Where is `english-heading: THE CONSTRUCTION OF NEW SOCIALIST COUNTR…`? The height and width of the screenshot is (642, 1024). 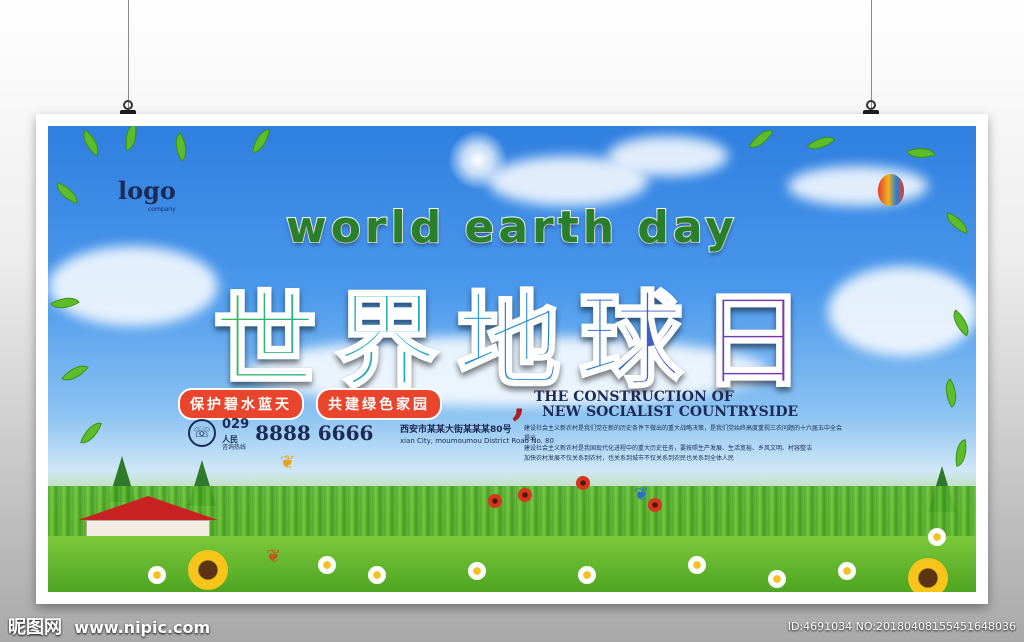
english-heading: THE CONSTRUCTION OF NEW SOCIALIST COUNTR… is located at coordinates (666, 405).